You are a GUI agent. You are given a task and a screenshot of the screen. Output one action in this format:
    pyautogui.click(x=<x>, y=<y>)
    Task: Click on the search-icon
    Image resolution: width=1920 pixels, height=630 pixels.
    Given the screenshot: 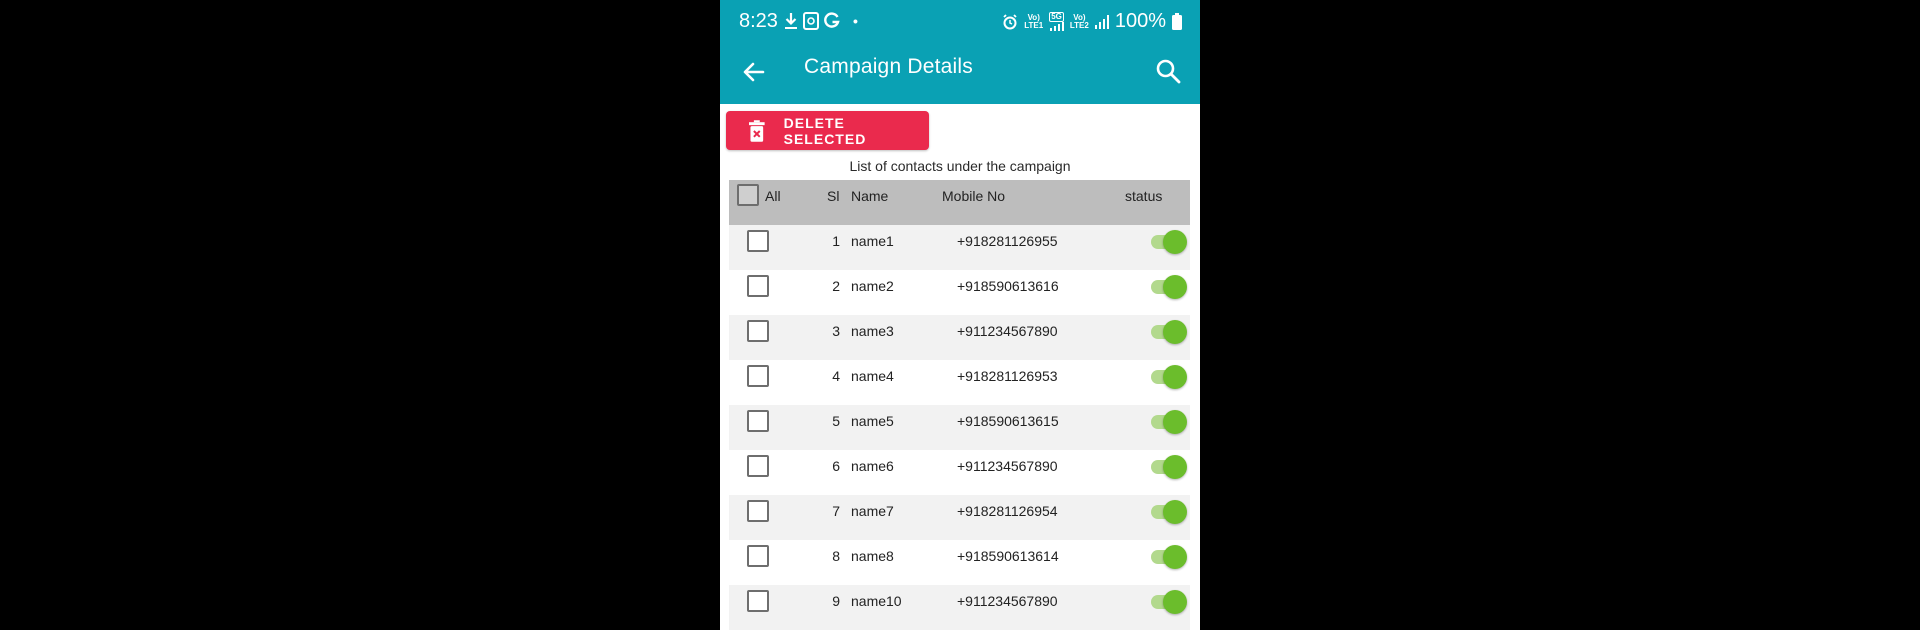 What is the action you would take?
    pyautogui.click(x=1168, y=71)
    